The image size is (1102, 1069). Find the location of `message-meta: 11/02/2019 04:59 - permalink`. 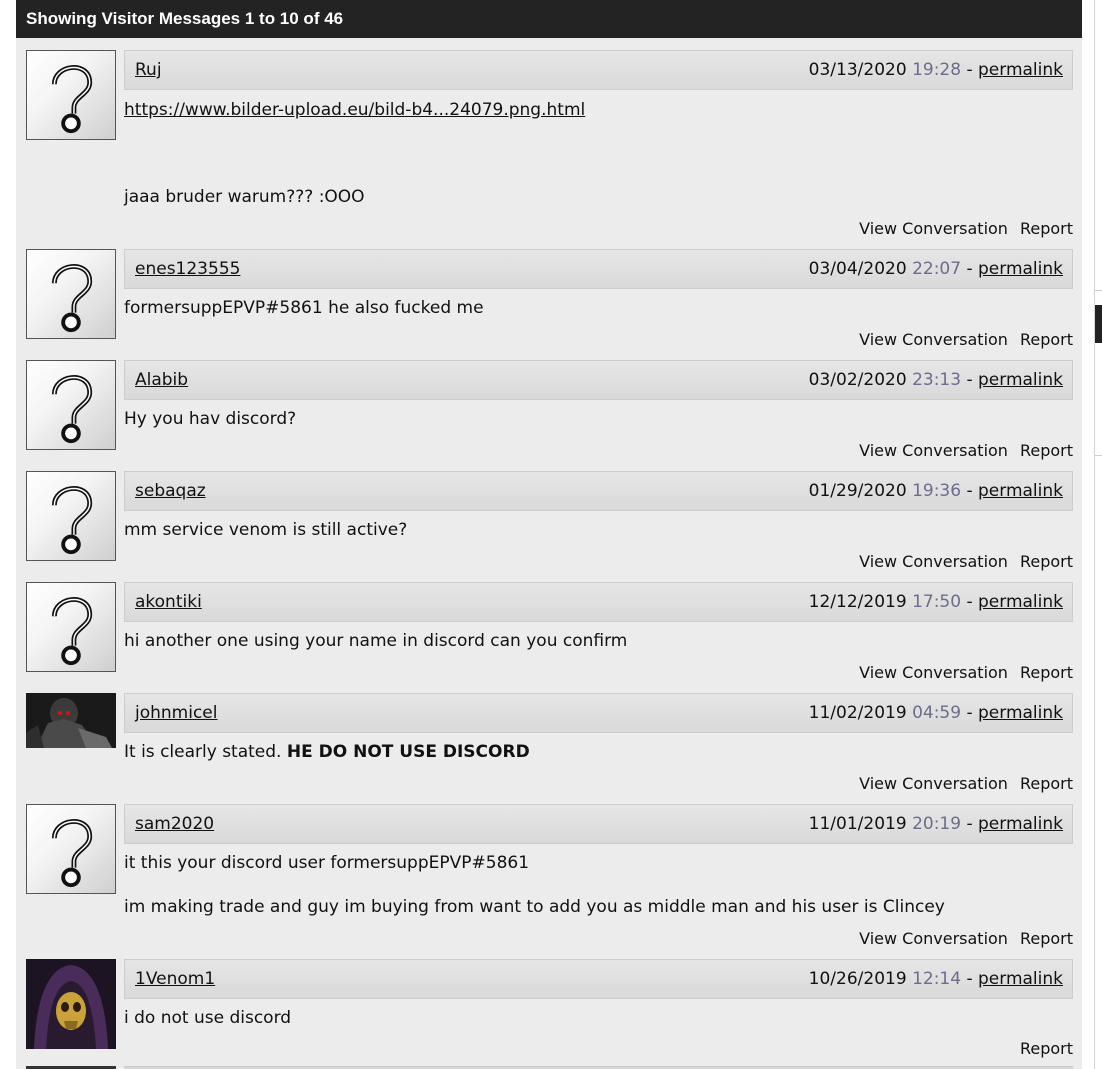

message-meta: 11/02/2019 04:59 - permalink is located at coordinates (935, 713).